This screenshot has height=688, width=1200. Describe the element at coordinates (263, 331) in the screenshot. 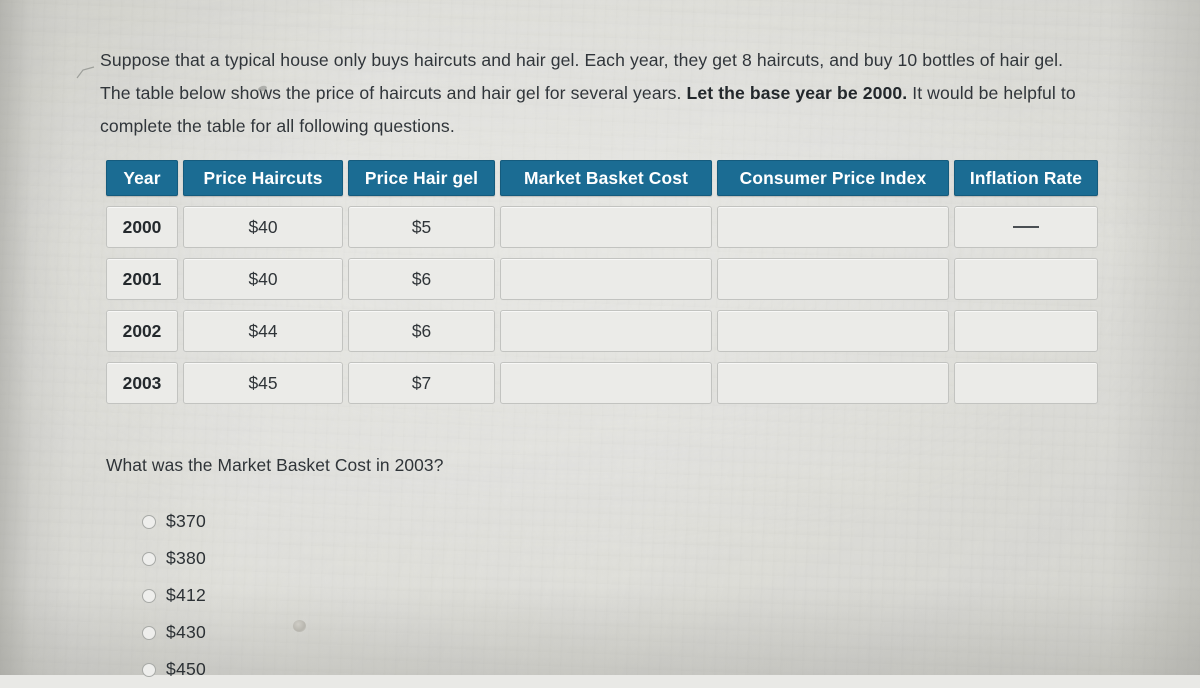

I see `cell-price-haircuts: $44` at that location.